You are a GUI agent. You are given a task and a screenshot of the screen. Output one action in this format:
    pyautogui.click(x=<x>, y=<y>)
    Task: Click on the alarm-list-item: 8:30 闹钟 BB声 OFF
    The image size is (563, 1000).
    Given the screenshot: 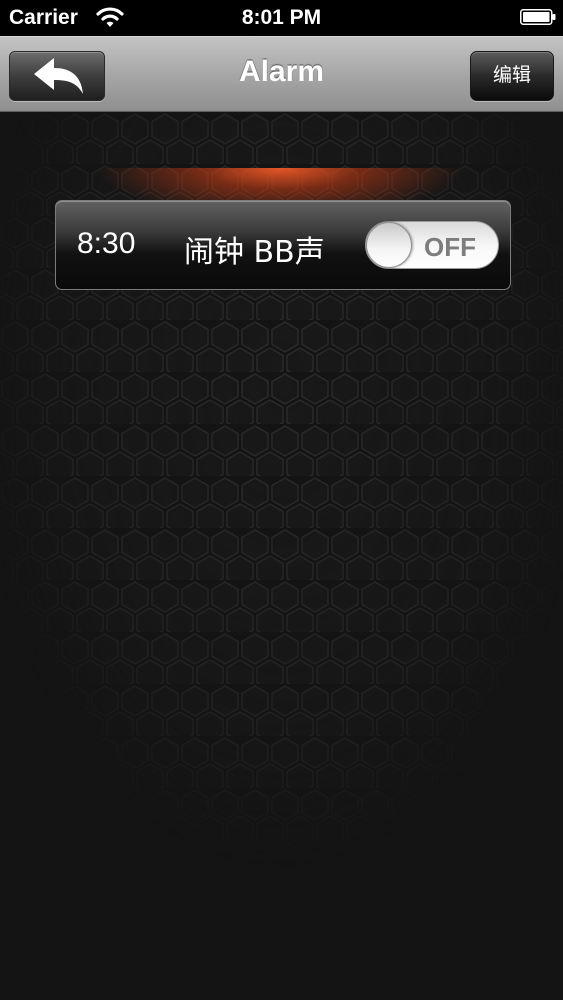 What is the action you would take?
    pyautogui.click(x=283, y=245)
    